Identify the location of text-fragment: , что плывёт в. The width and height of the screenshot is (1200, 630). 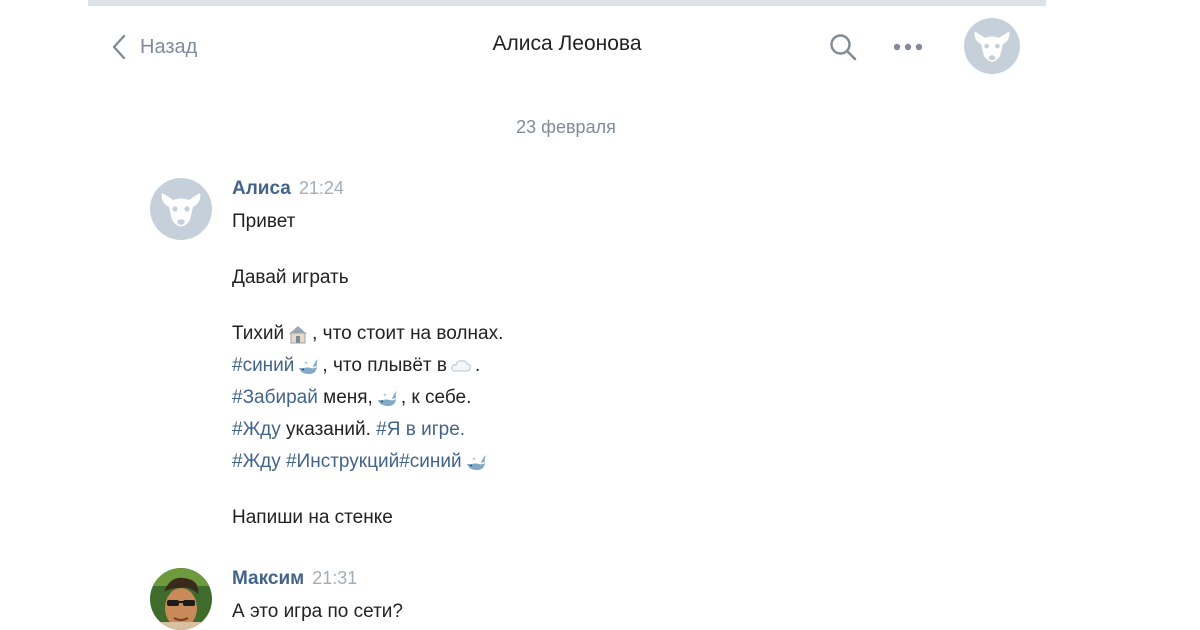
(384, 365).